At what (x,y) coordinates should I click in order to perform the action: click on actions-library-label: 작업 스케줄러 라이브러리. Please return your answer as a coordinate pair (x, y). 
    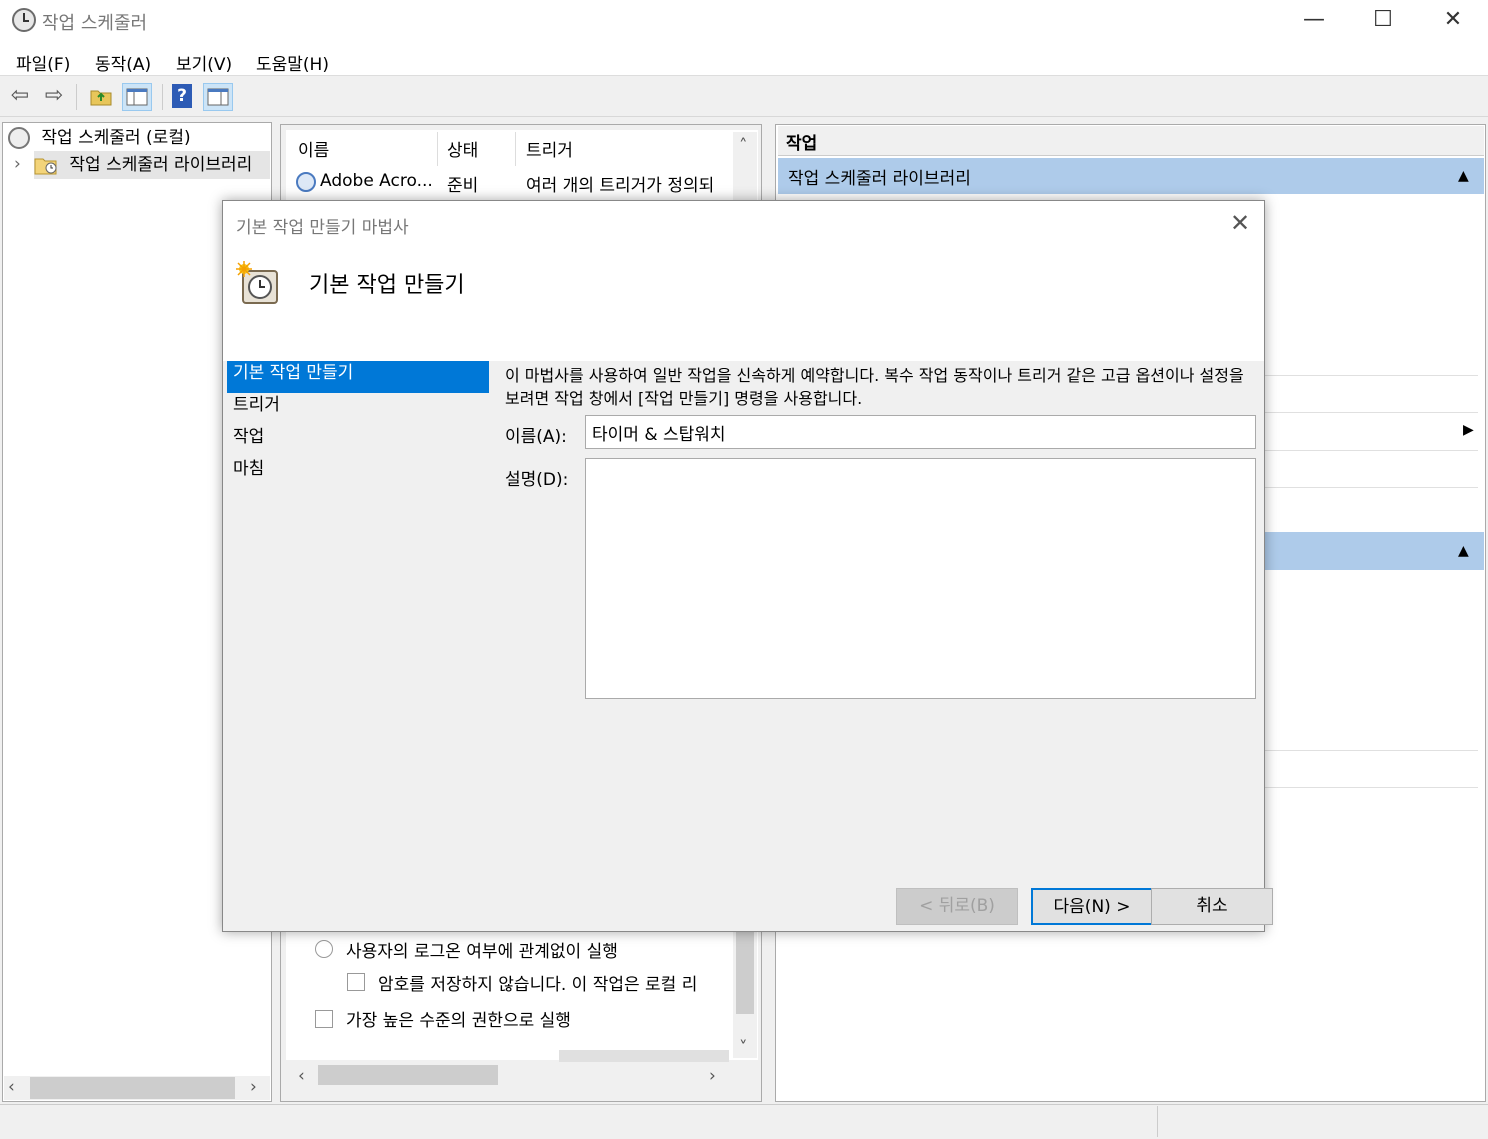
    Looking at the image, I should click on (879, 179).